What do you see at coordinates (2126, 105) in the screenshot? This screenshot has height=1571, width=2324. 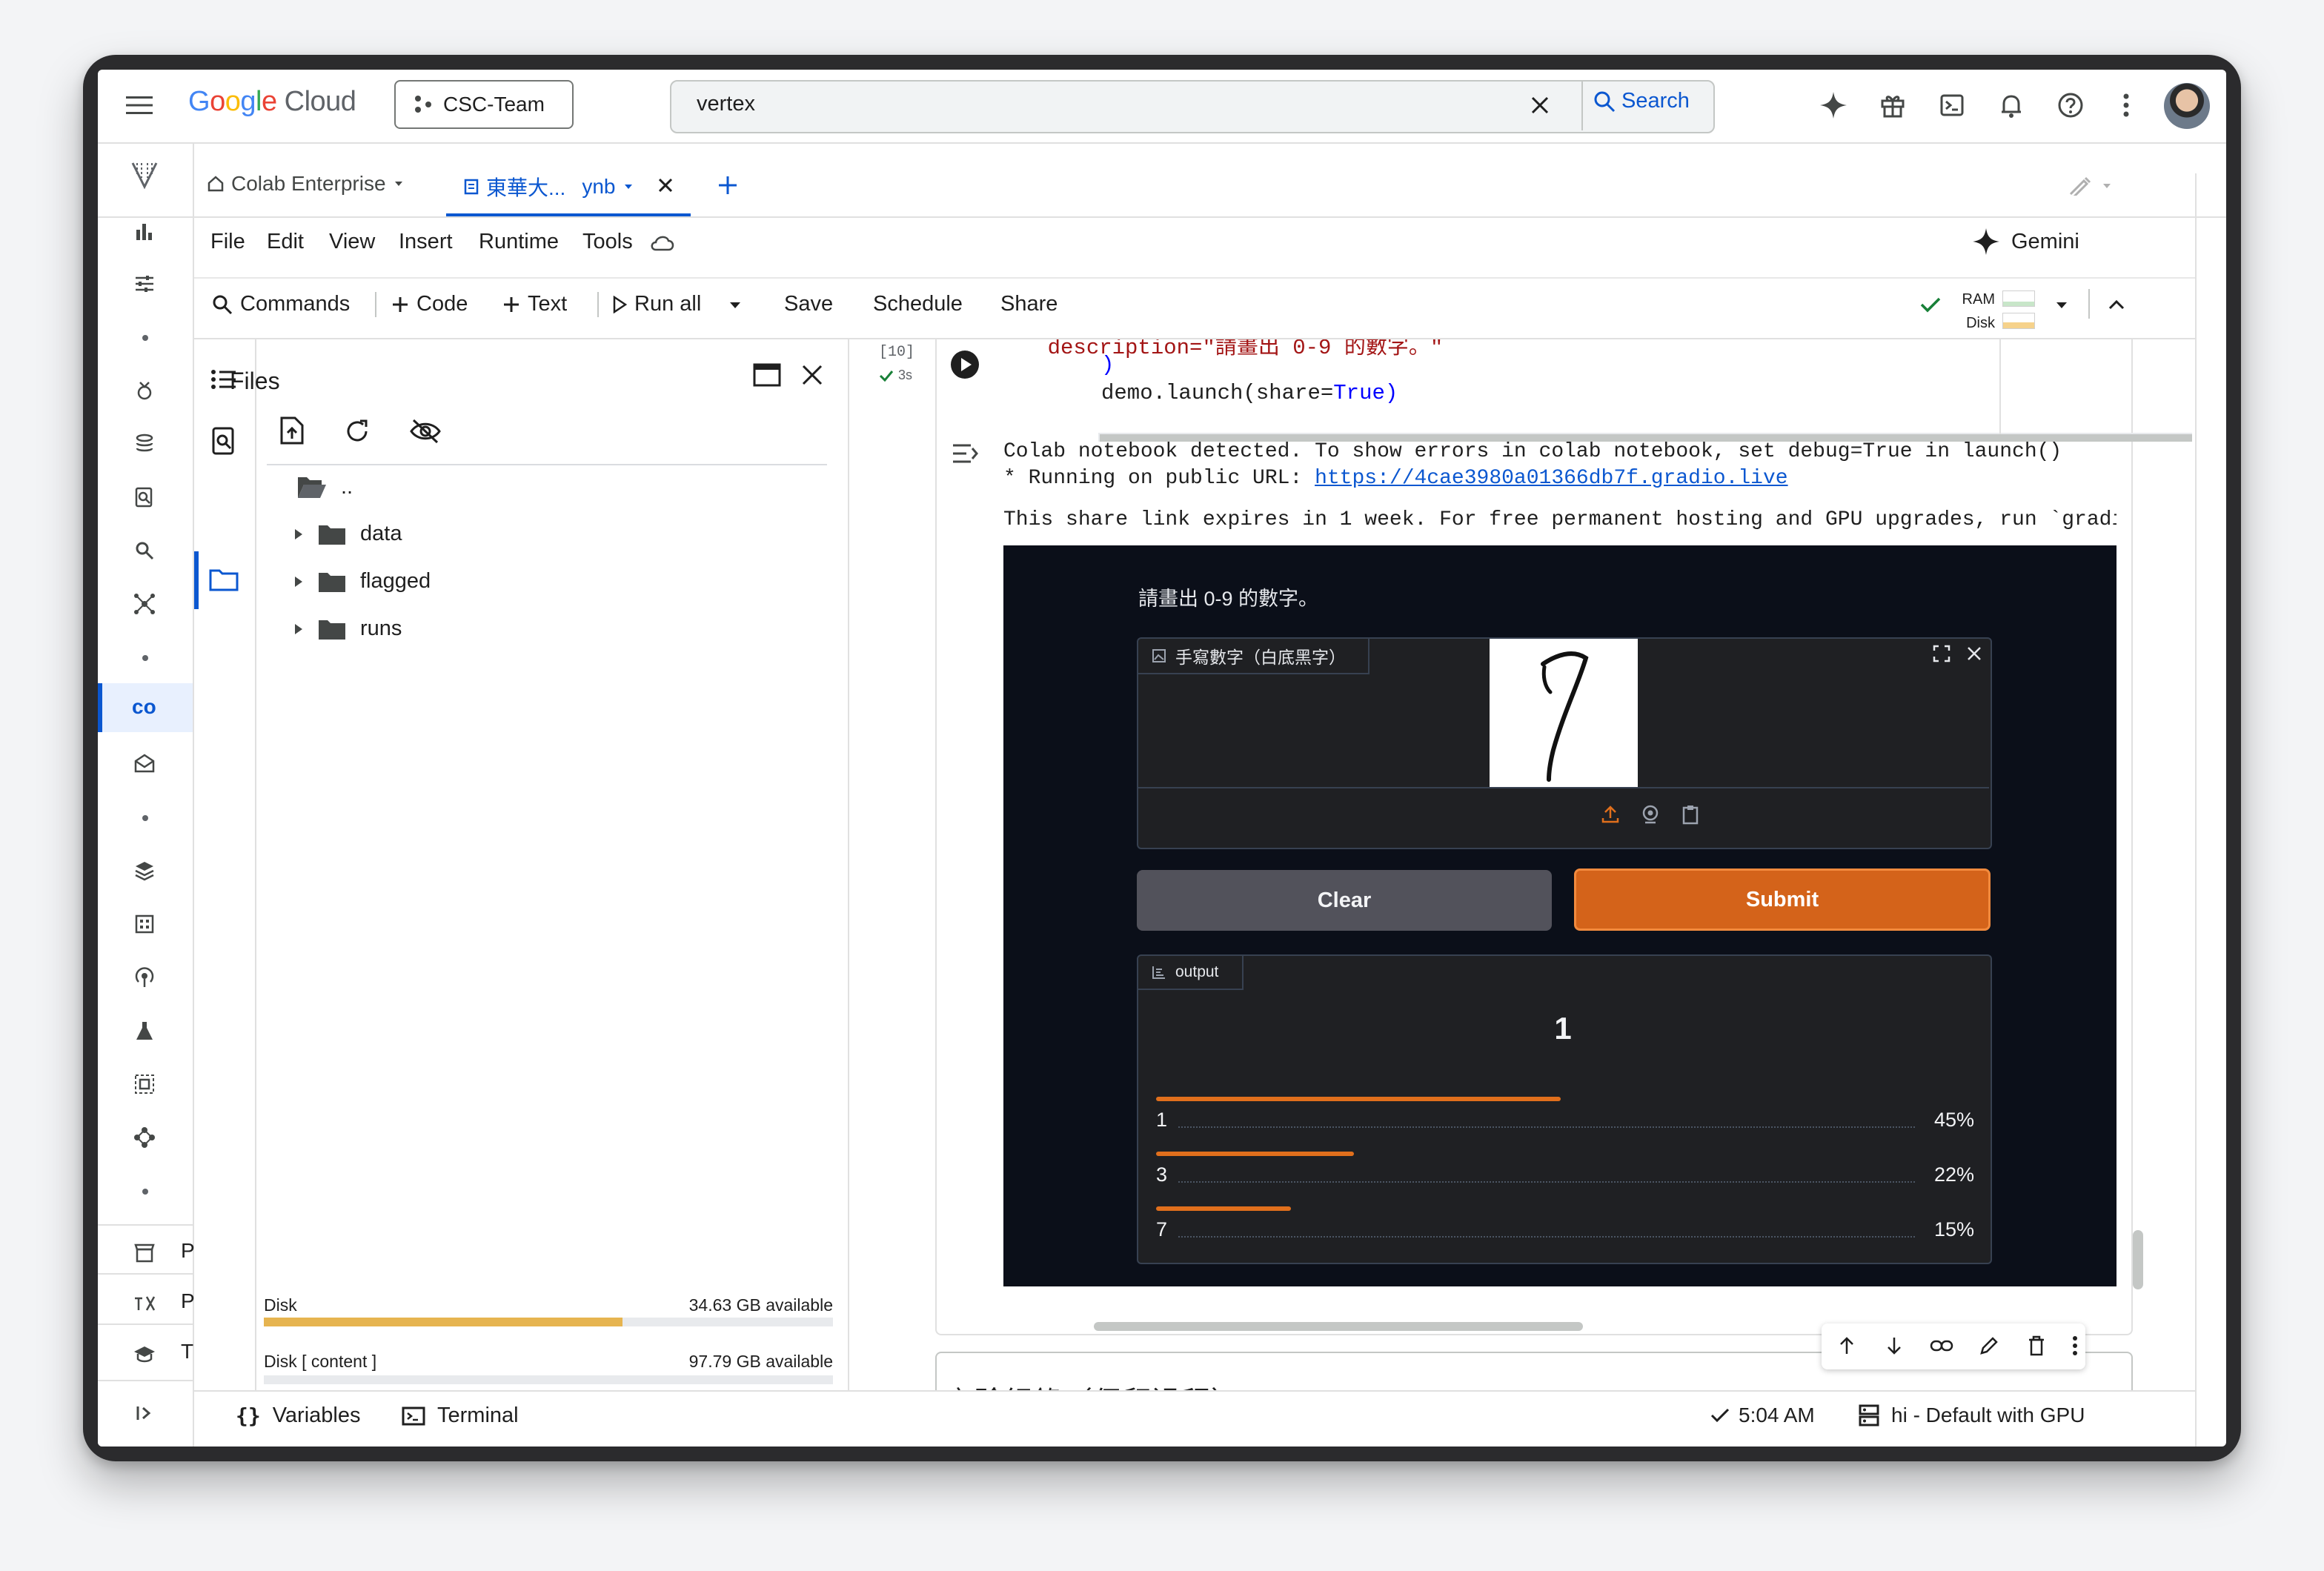 I see `more-options-icon` at bounding box center [2126, 105].